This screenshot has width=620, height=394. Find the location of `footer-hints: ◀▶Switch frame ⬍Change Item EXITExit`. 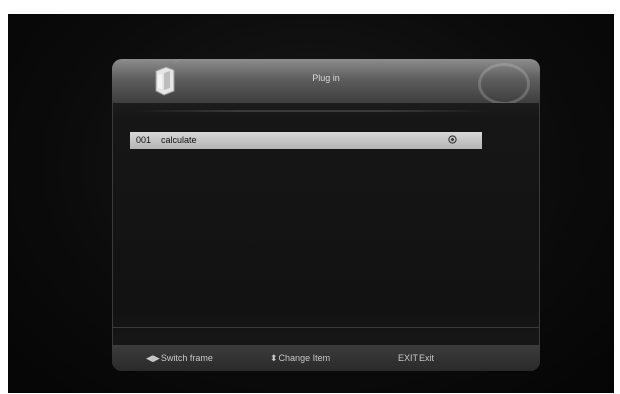

footer-hints: ◀▶Switch frame ⬍Change Item EXITExit is located at coordinates (326, 358).